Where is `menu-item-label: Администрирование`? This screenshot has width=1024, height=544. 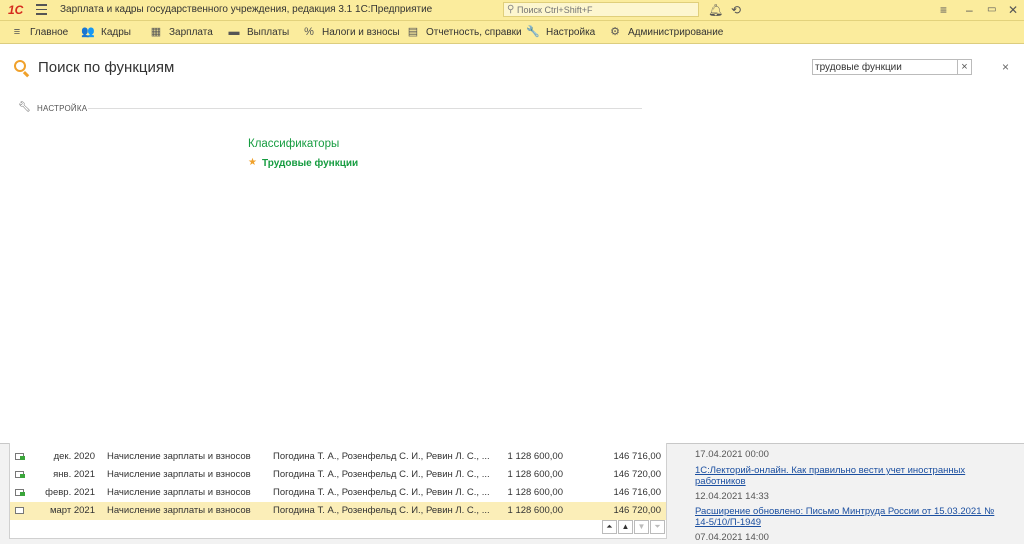
menu-item-label: Администрирование is located at coordinates (676, 32).